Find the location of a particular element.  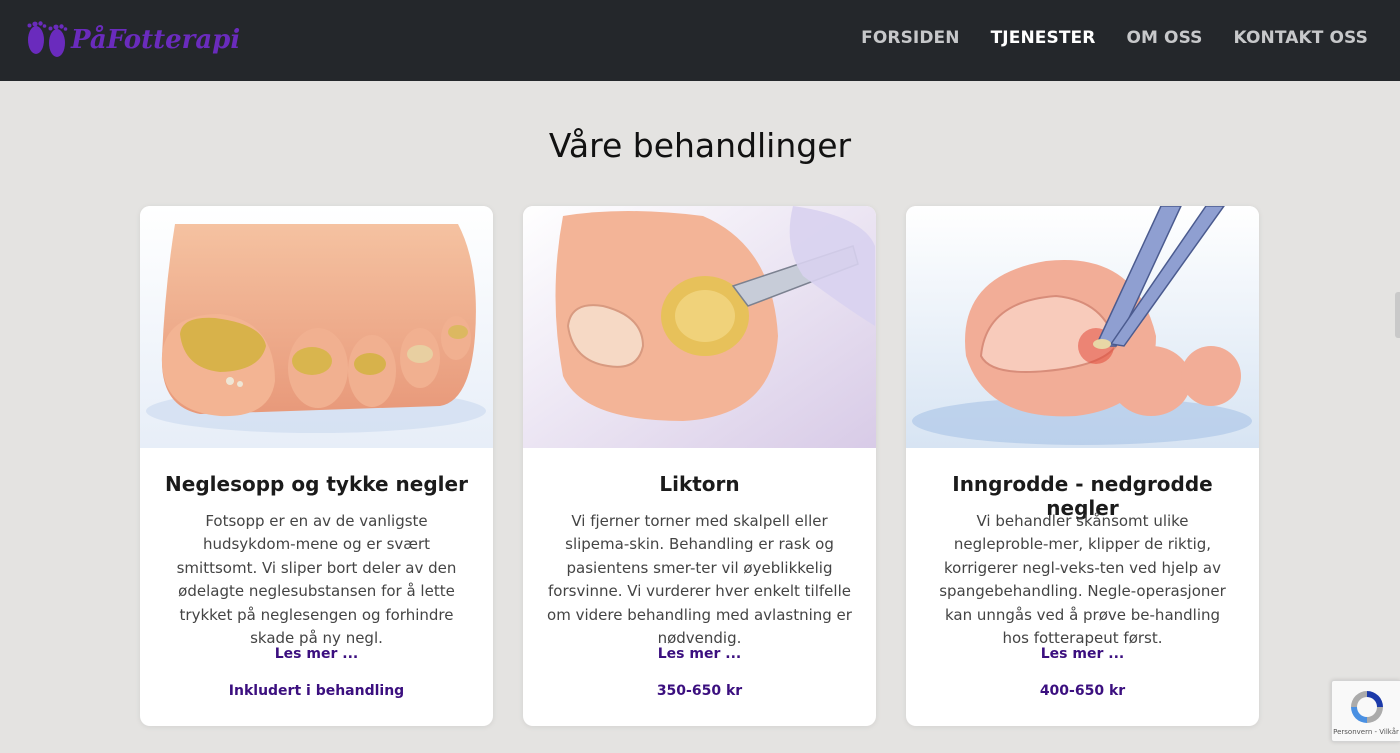

card-price: 400-650 kr is located at coordinates (1082, 691).